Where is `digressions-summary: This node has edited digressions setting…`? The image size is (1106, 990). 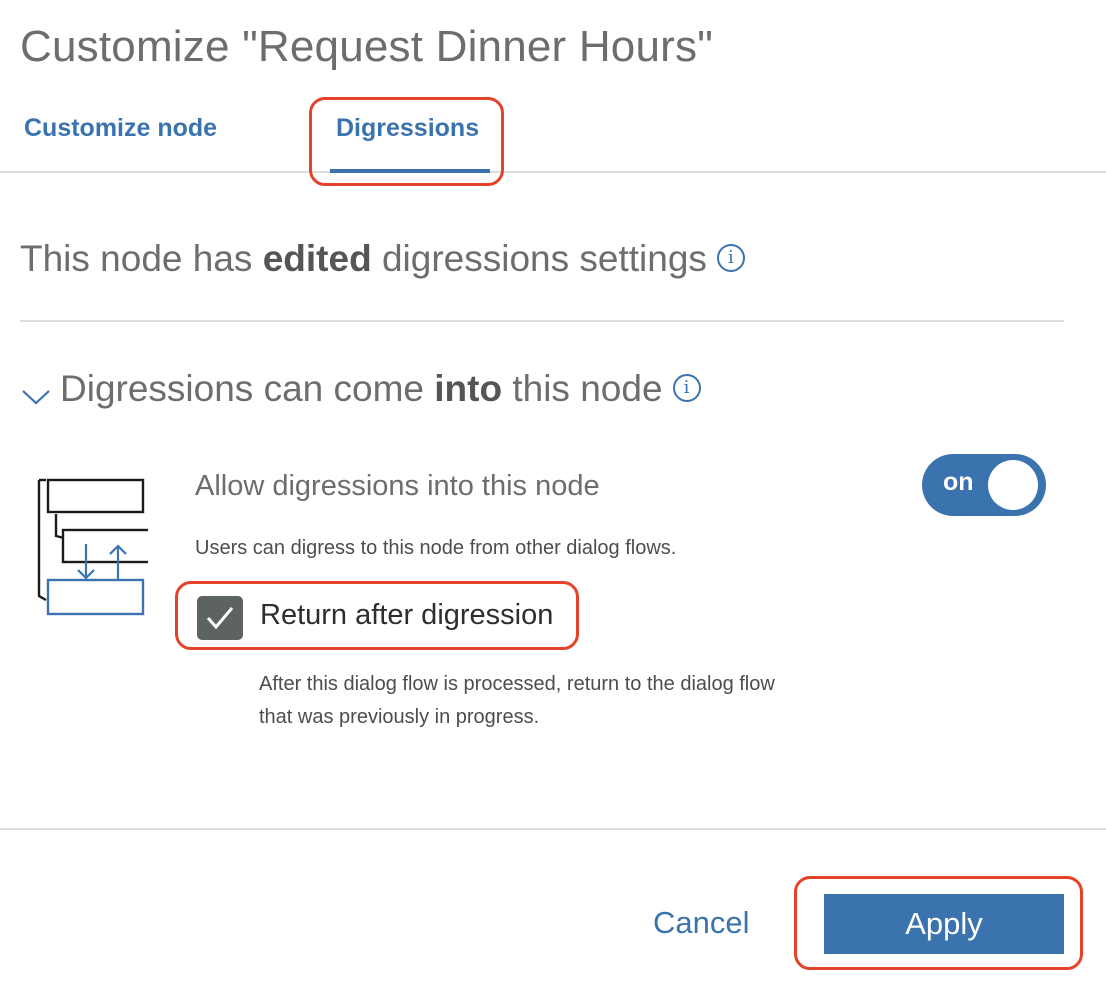
digressions-summary: This node has edited digressions setting… is located at coordinates (382, 259).